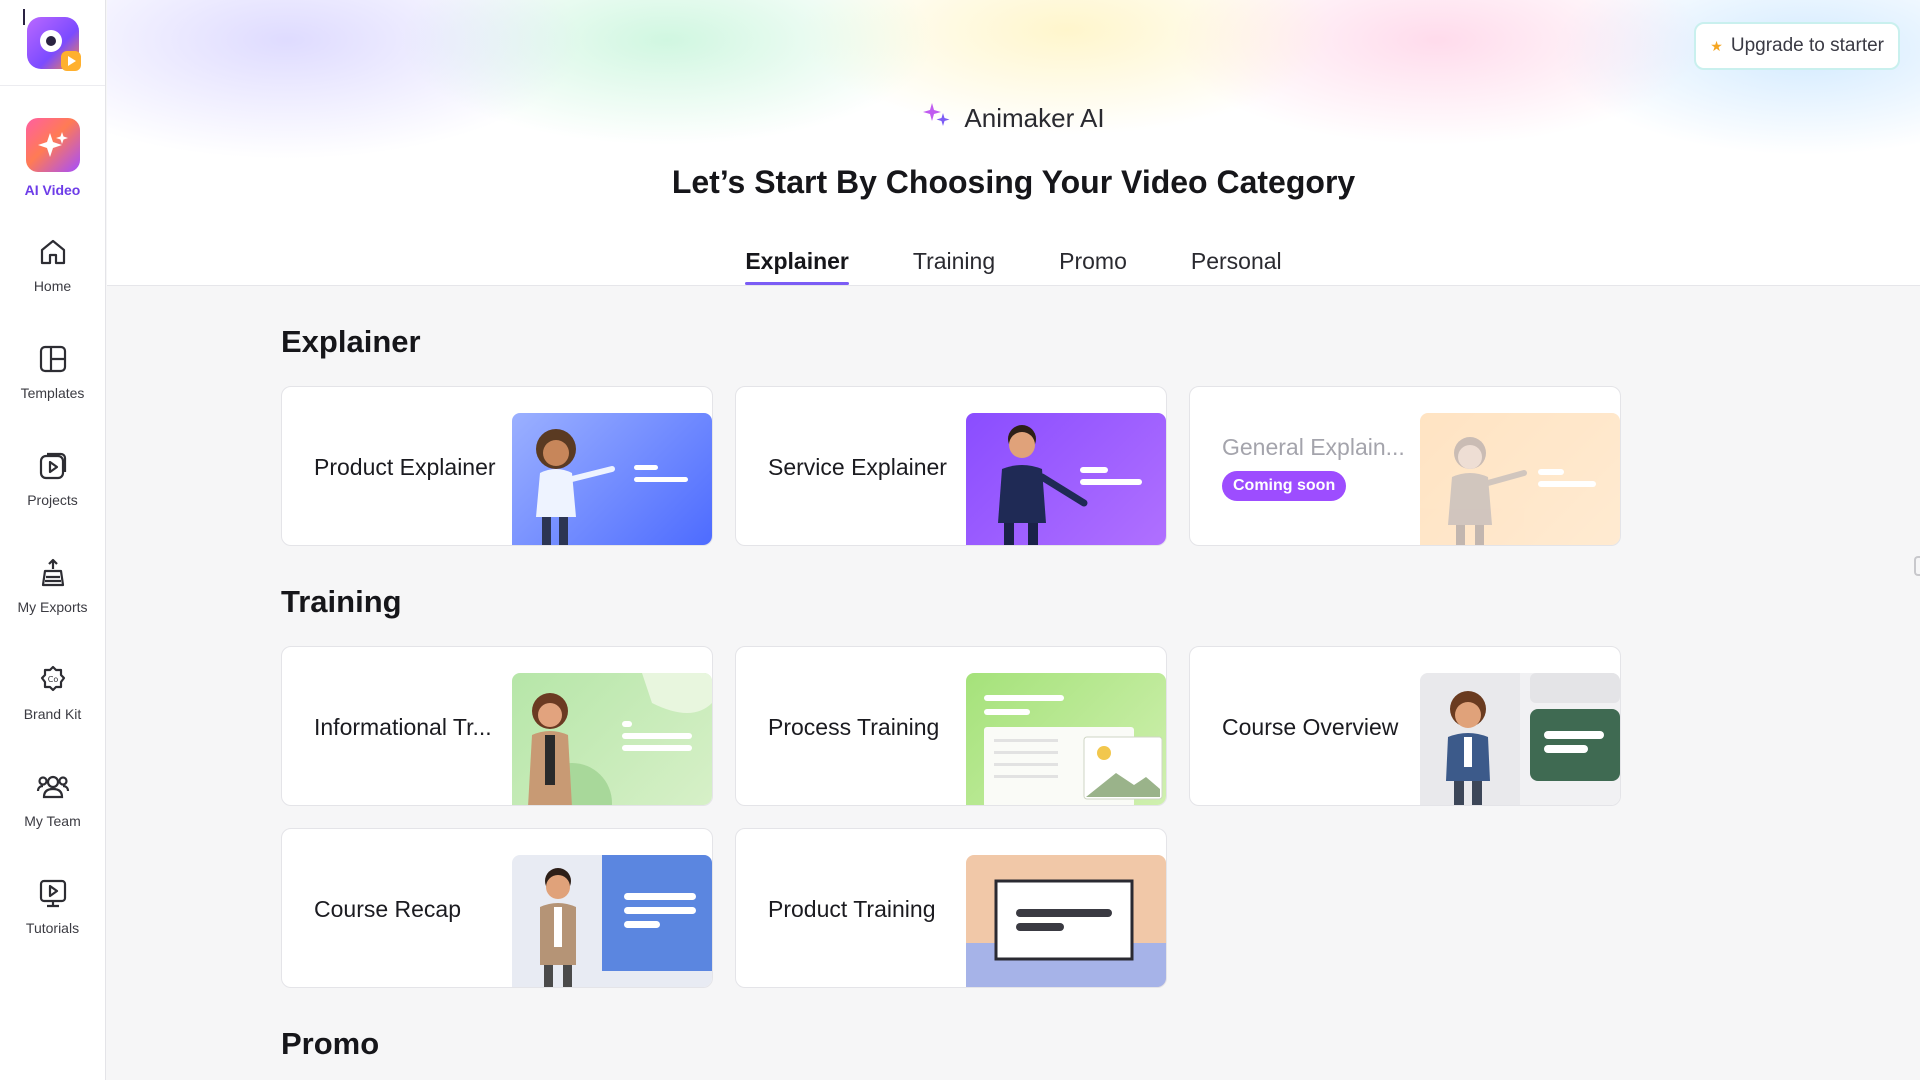 The image size is (1920, 1080). Describe the element at coordinates (1310, 726) in the screenshot. I see `card-label: Course Overview` at that location.